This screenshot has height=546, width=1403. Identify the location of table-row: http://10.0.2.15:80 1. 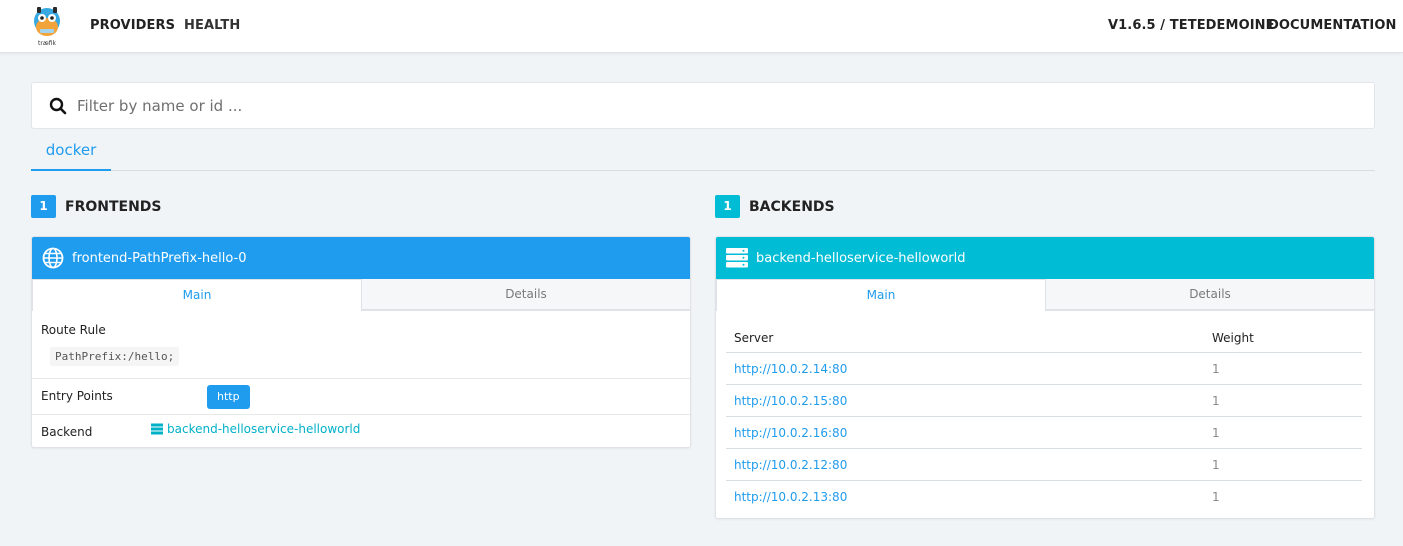
(1044, 401).